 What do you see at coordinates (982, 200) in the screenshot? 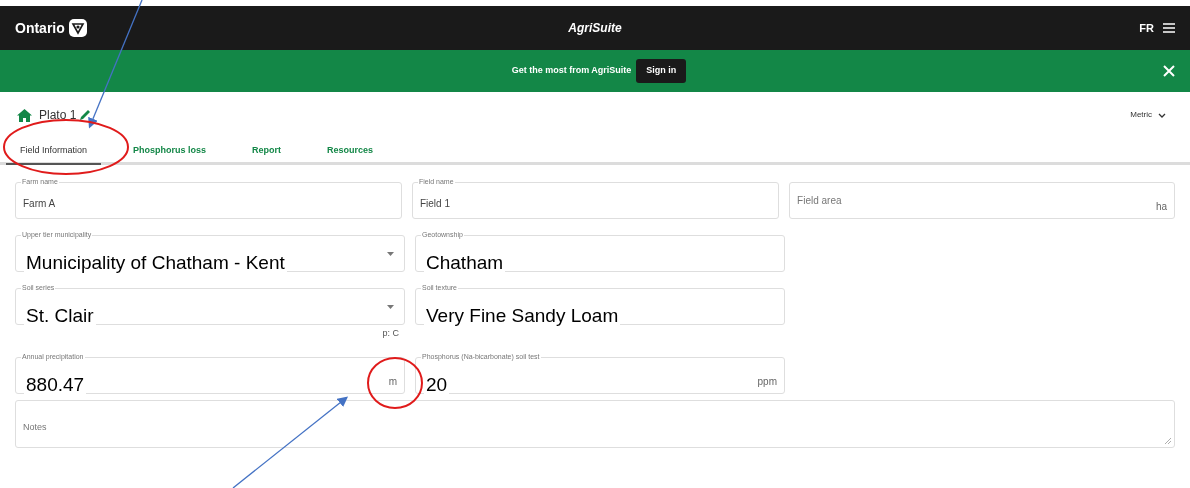
I see `input-field: Field area ha` at bounding box center [982, 200].